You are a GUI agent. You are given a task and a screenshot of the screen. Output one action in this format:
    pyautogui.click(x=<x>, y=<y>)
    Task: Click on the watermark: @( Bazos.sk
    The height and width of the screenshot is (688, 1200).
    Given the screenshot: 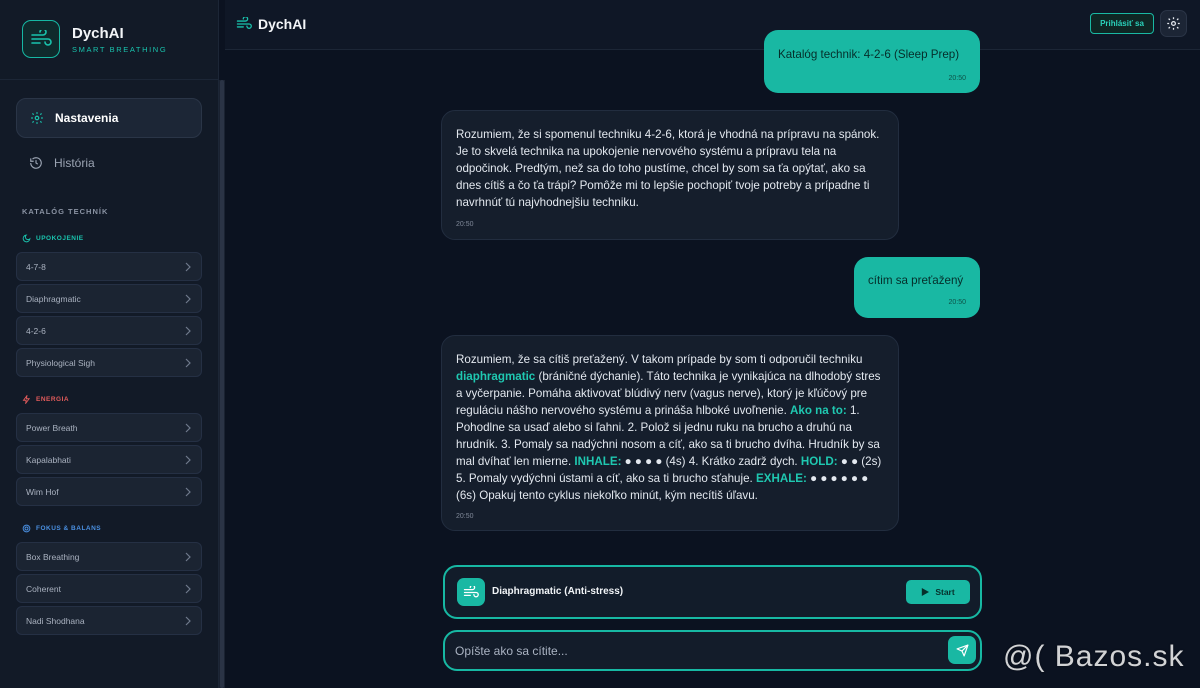 What is the action you would take?
    pyautogui.click(x=1094, y=656)
    